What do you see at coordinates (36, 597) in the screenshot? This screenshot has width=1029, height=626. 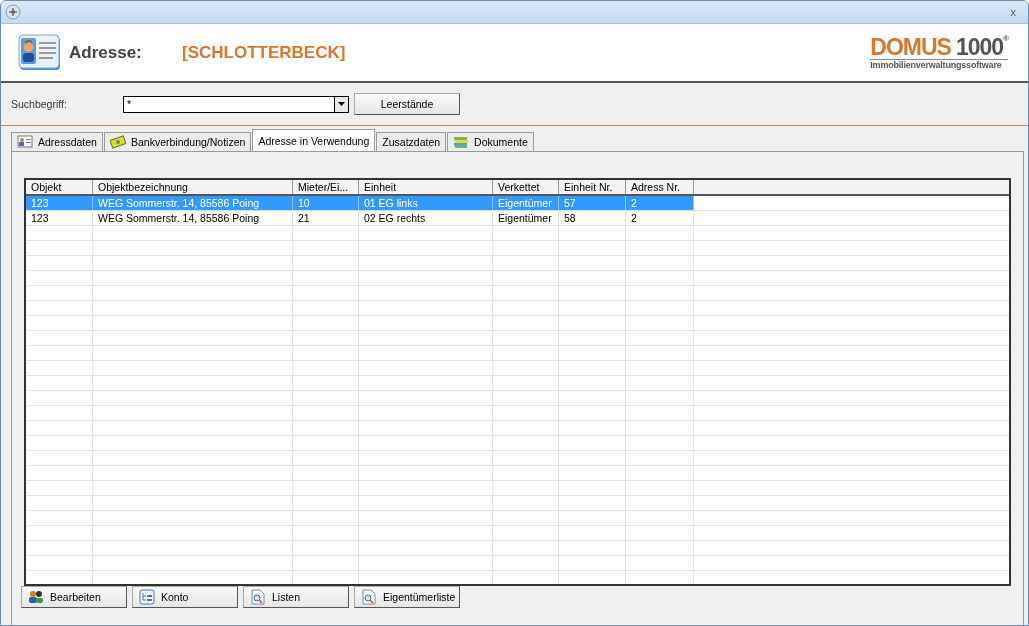 I see `people-icon` at bounding box center [36, 597].